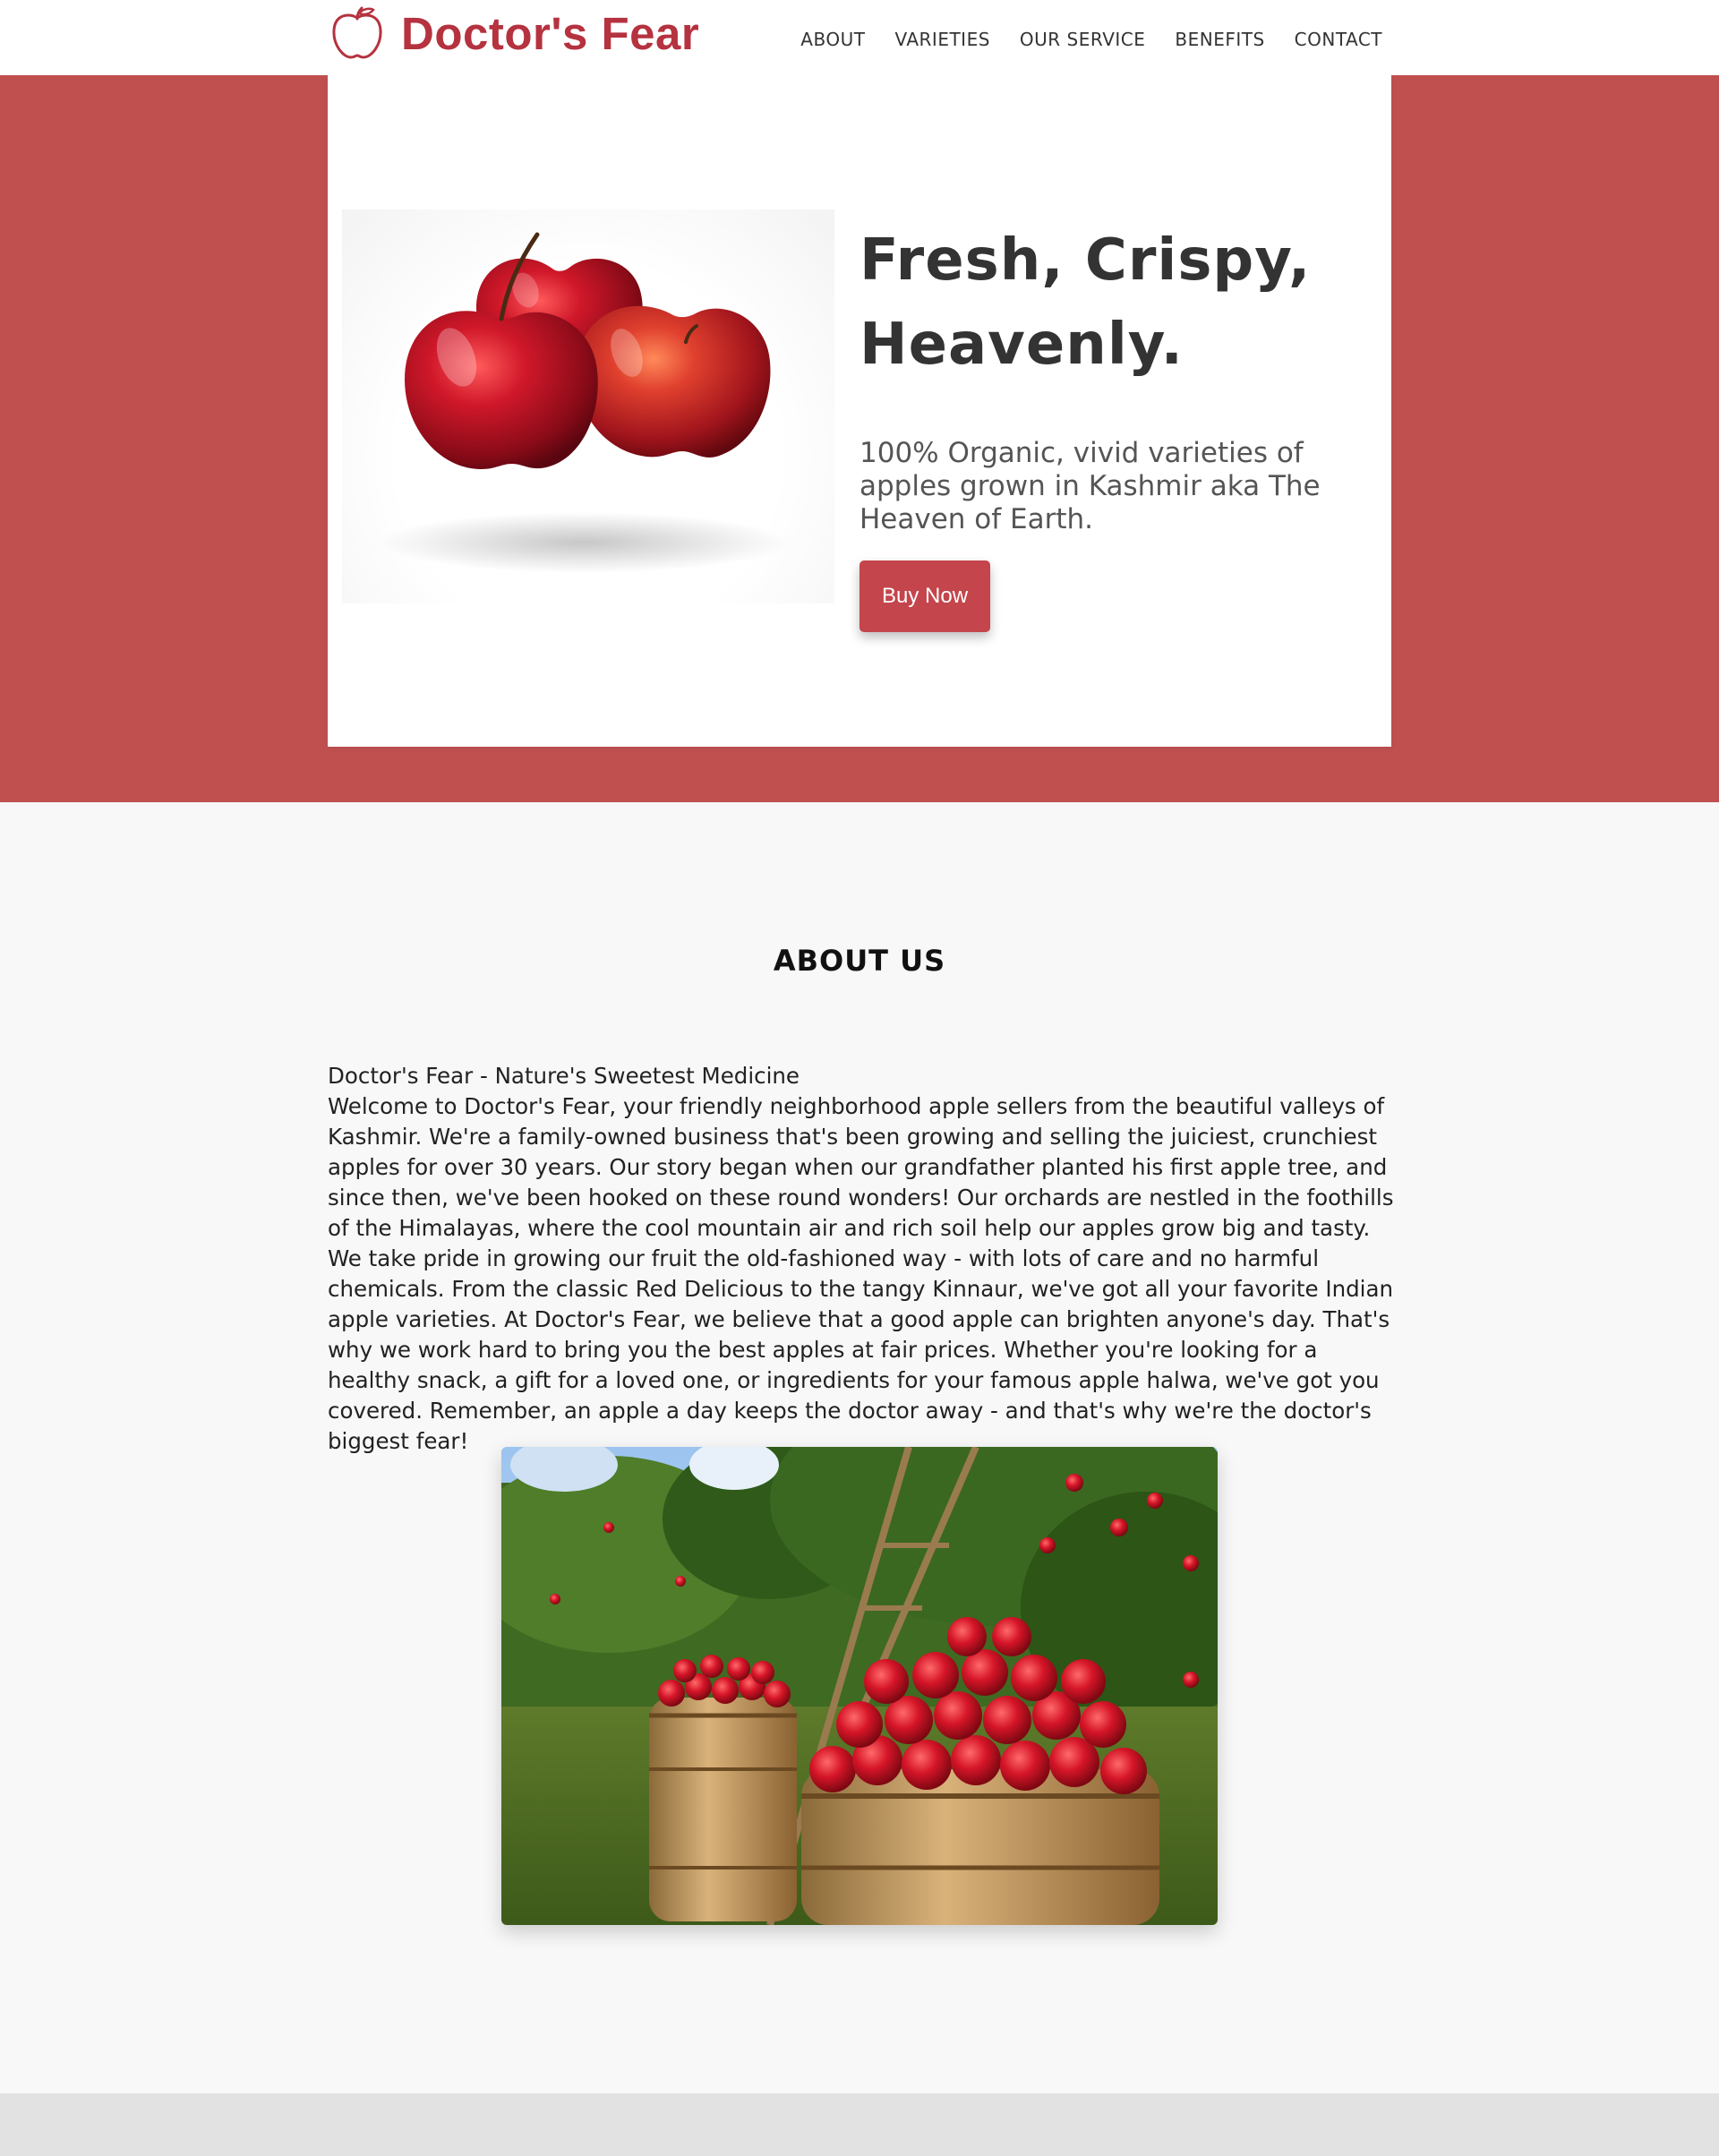 The height and width of the screenshot is (2156, 1719). Describe the element at coordinates (1022, 345) in the screenshot. I see `hero-title-line2: Heavenly.` at that location.